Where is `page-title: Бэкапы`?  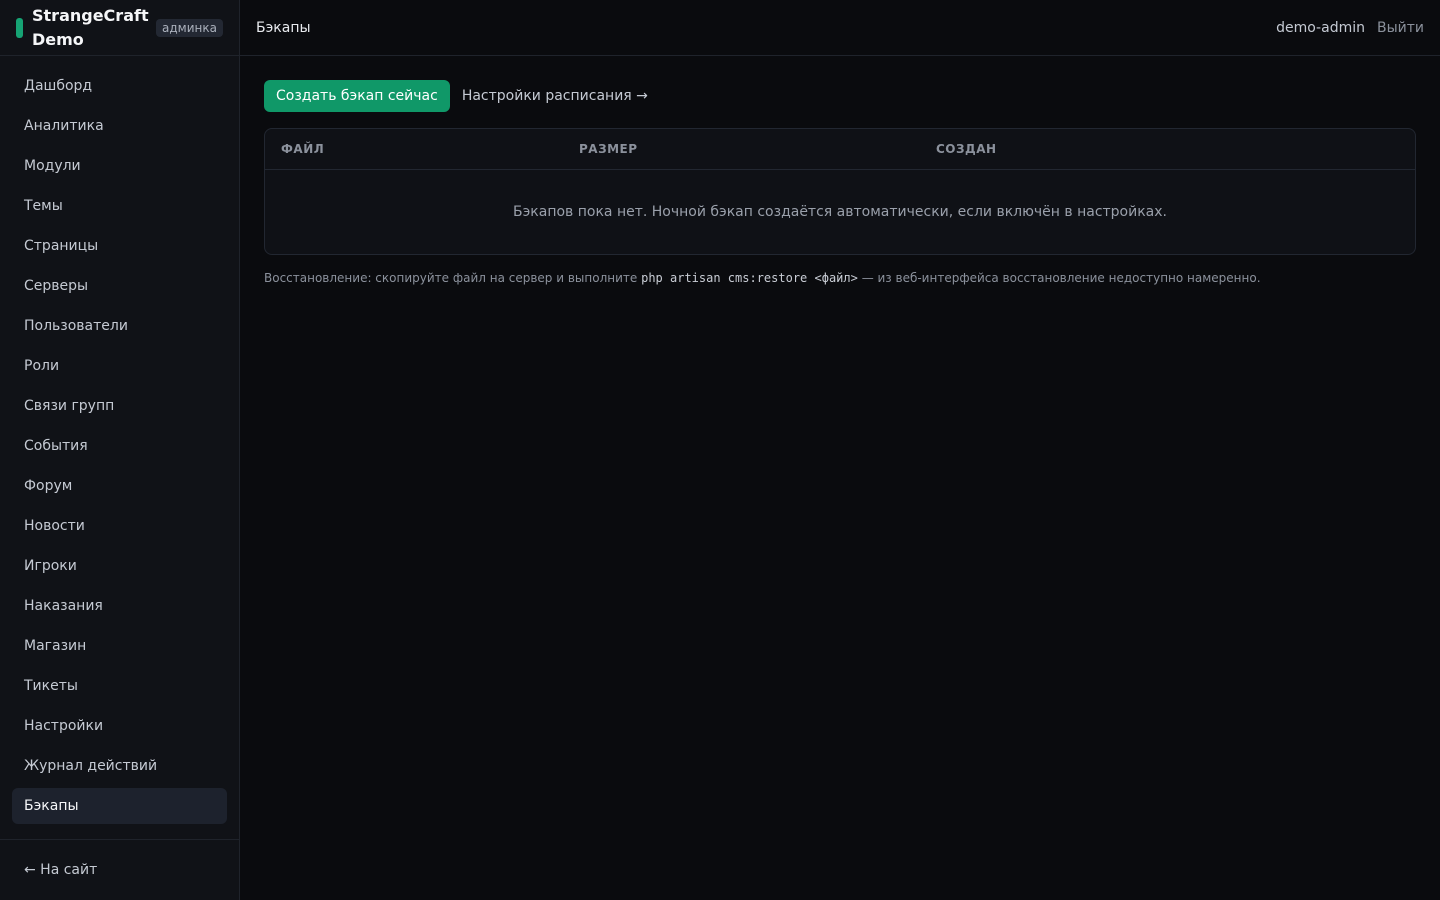
page-title: Бэкапы is located at coordinates (283, 27).